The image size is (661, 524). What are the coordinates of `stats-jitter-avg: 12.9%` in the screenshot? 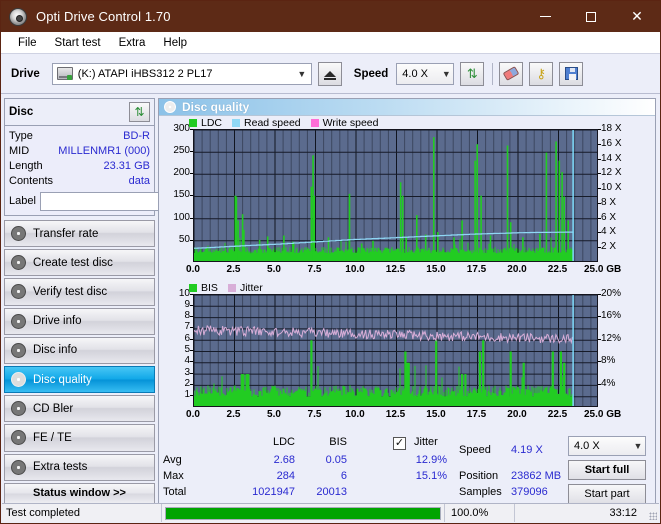 It's located at (431, 460).